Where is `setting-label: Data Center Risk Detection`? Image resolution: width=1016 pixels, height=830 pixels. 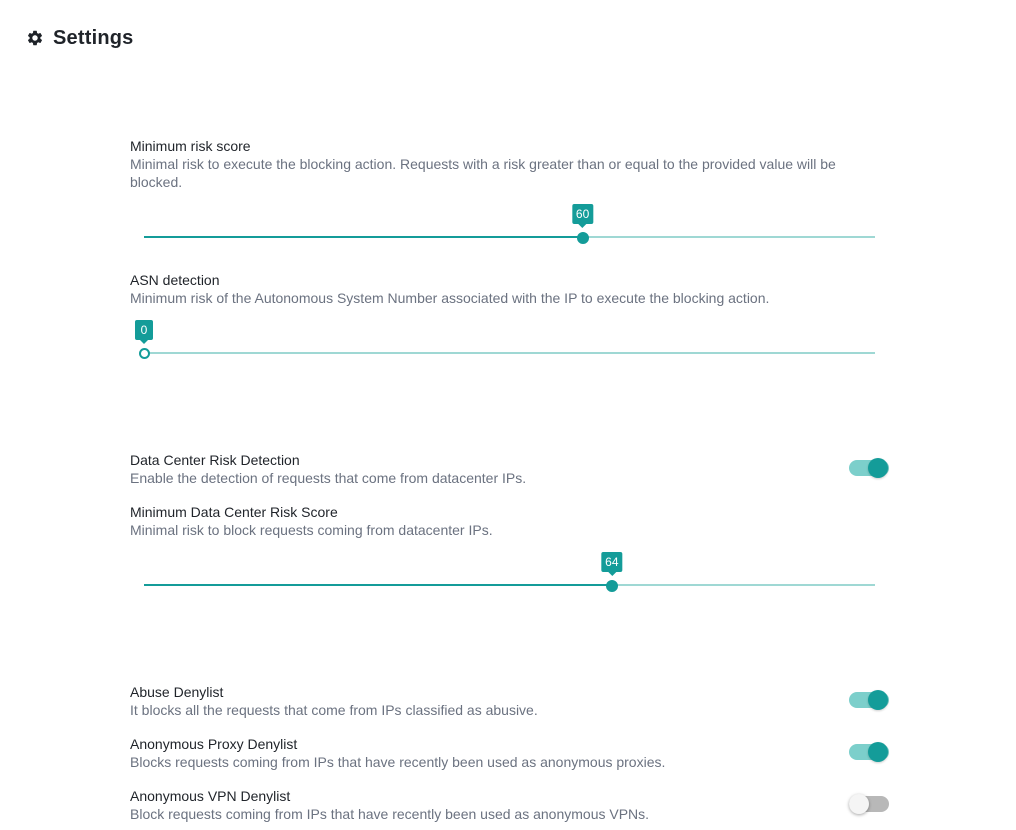
setting-label: Data Center Risk Detection is located at coordinates (215, 460).